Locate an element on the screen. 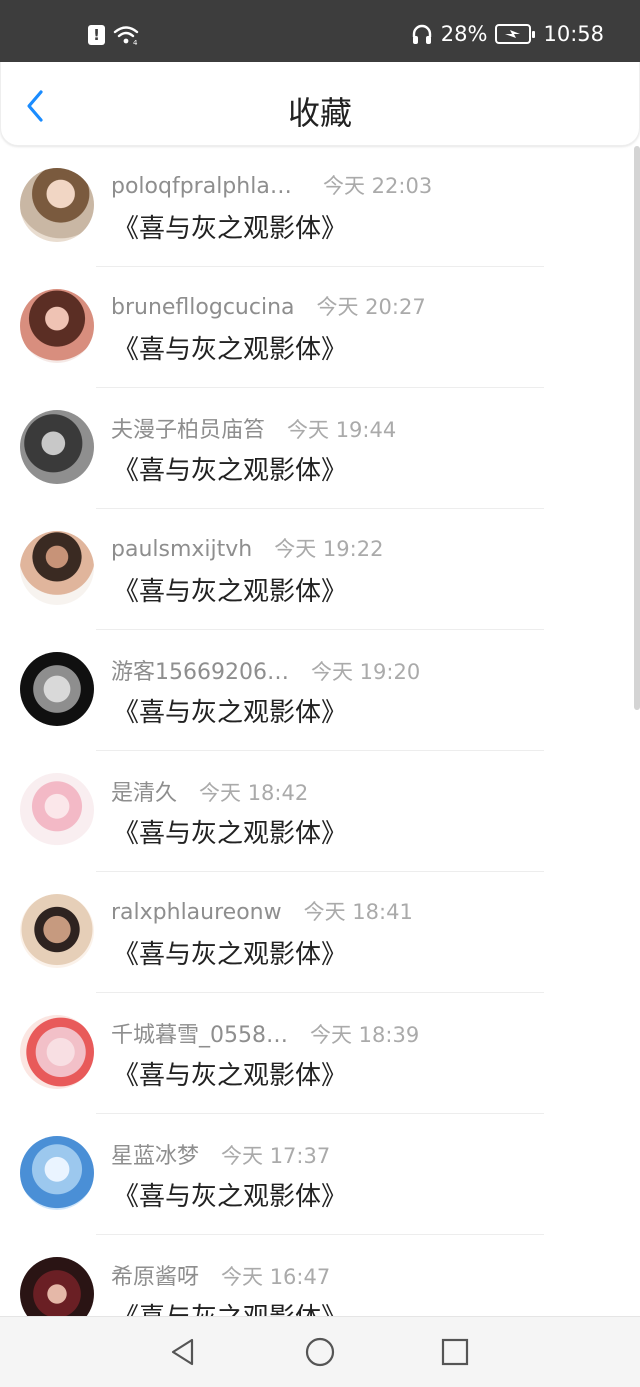 The width and height of the screenshot is (640, 1387). username: 星蓝冰梦 is located at coordinates (155, 1154).